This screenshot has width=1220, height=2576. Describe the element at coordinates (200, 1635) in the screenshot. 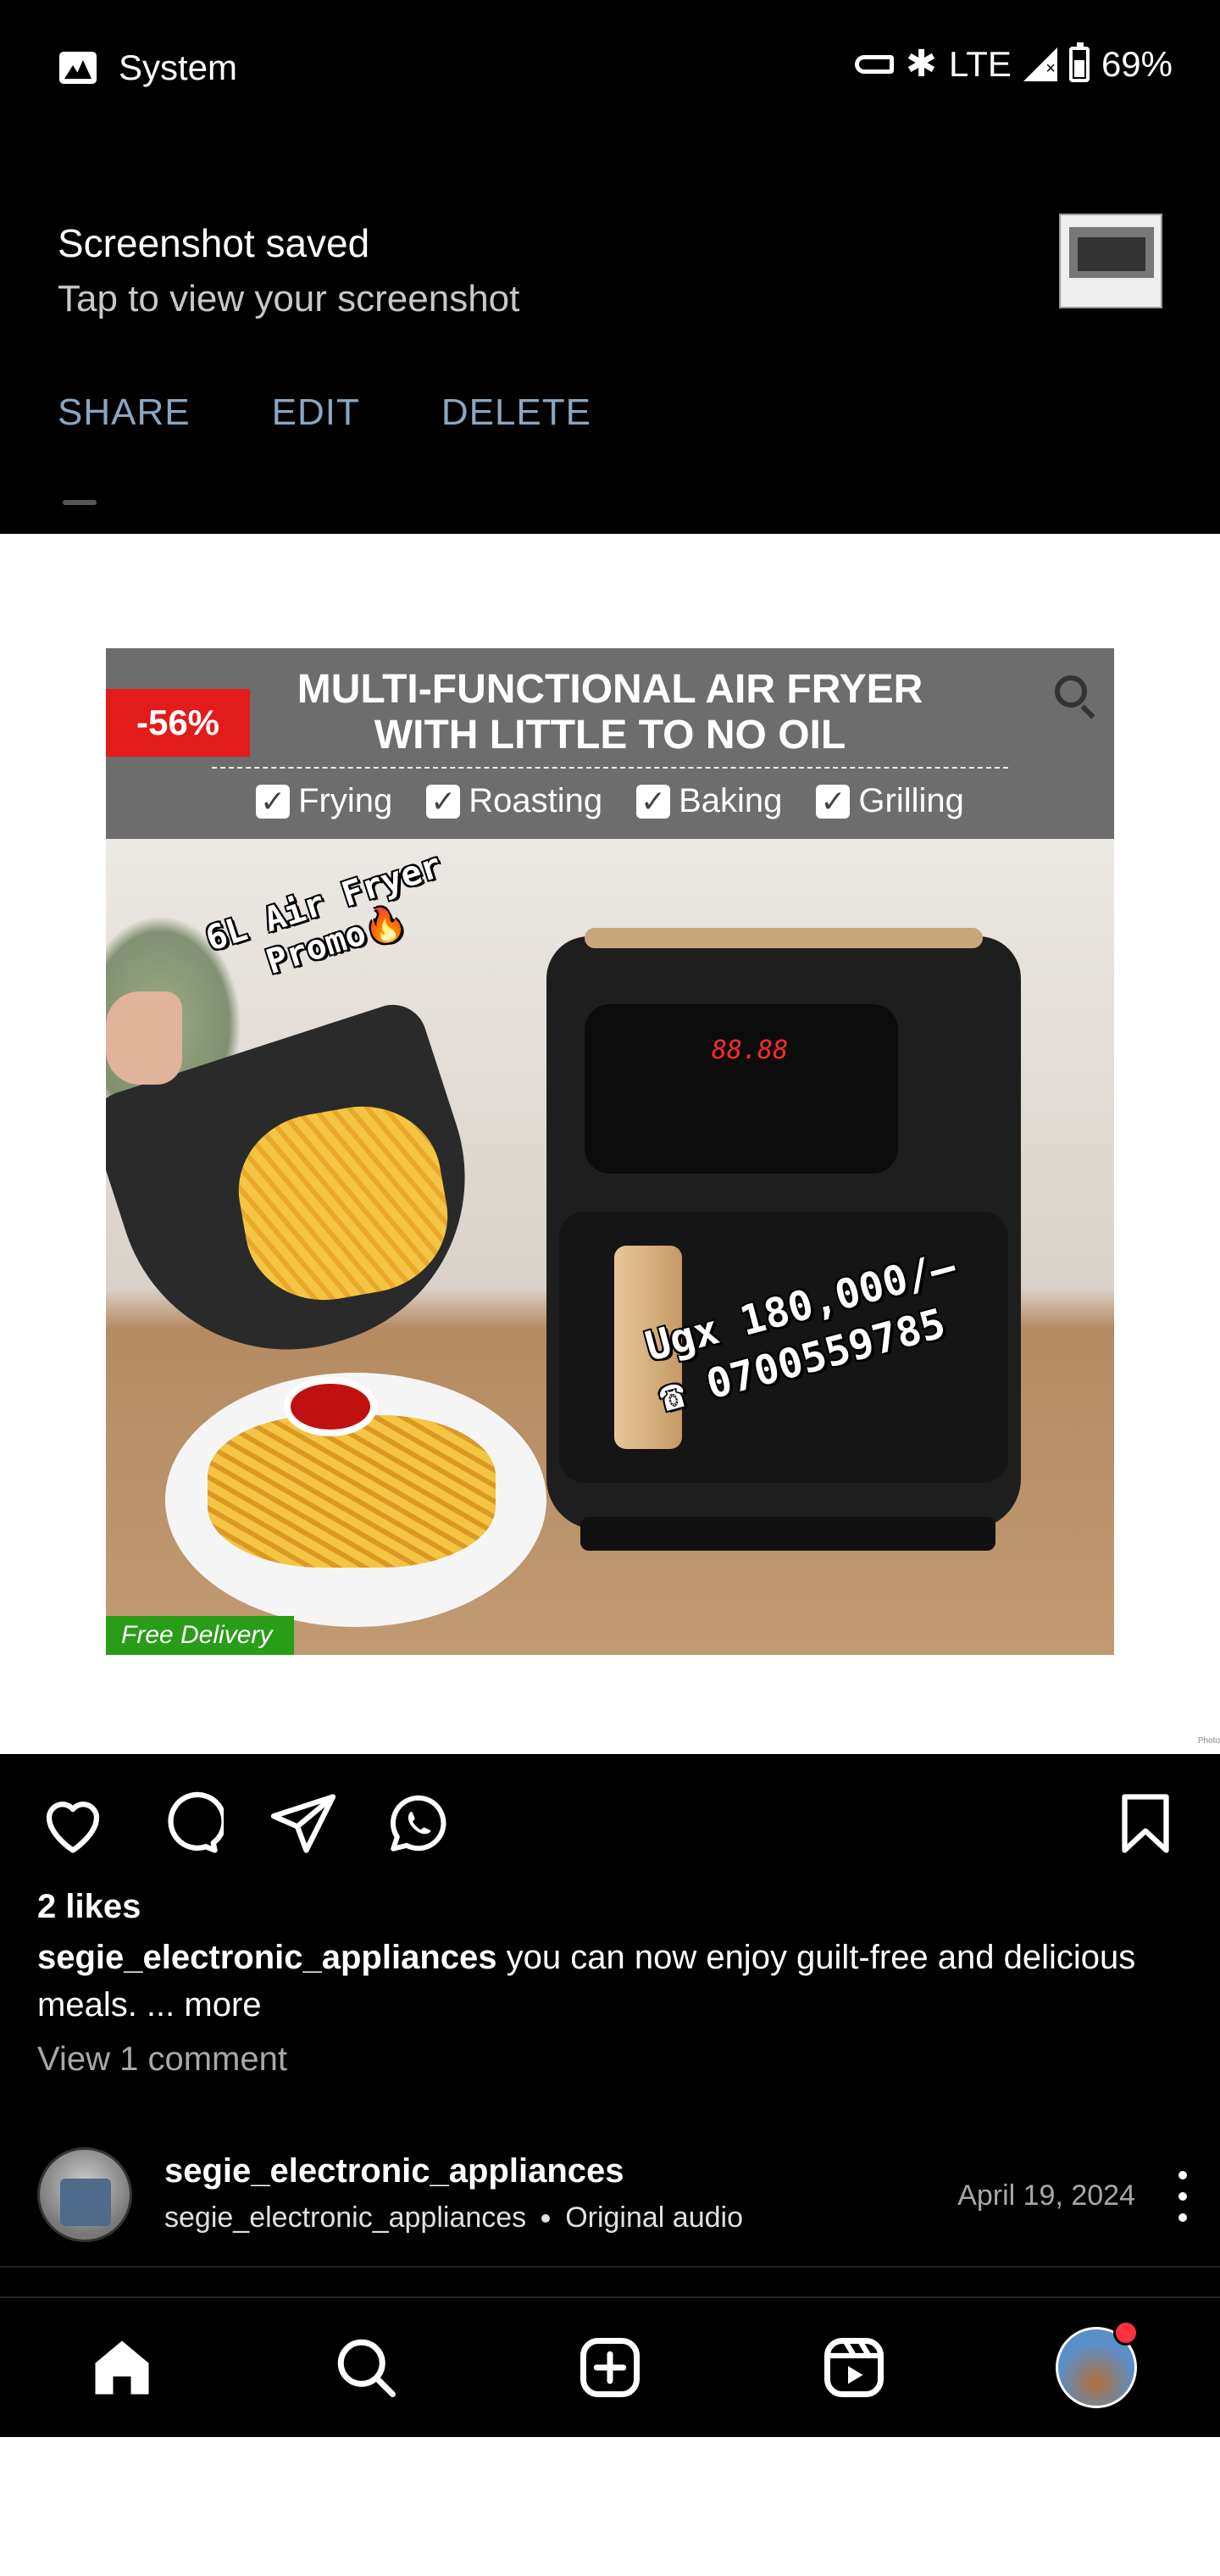

I see `free-delivery-badge: Free Delivery` at that location.